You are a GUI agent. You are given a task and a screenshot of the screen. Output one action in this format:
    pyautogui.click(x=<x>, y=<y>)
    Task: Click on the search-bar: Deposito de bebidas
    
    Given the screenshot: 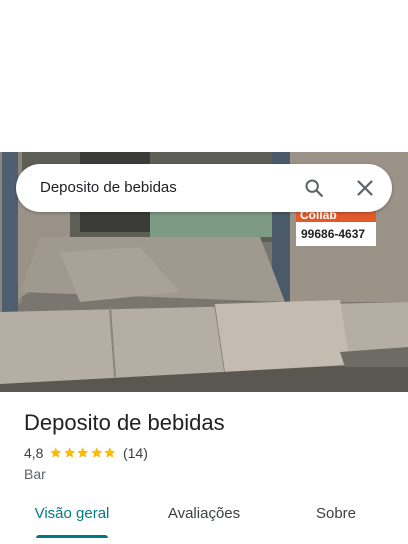 What is the action you would take?
    pyautogui.click(x=204, y=188)
    